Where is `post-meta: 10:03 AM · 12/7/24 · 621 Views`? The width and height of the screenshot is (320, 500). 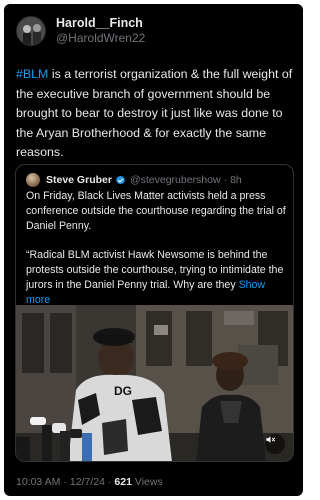
post-meta: 10:03 AM · 12/7/24 · 621 Views is located at coordinates (89, 482).